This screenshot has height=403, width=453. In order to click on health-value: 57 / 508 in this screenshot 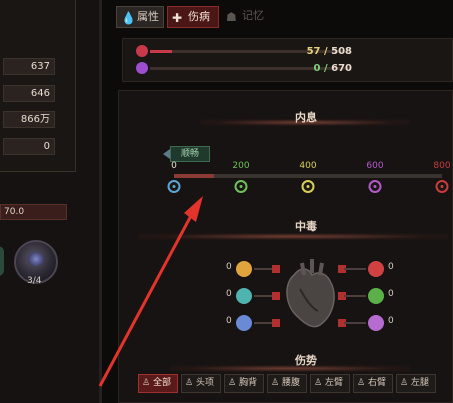, I will do `click(329, 51)`.